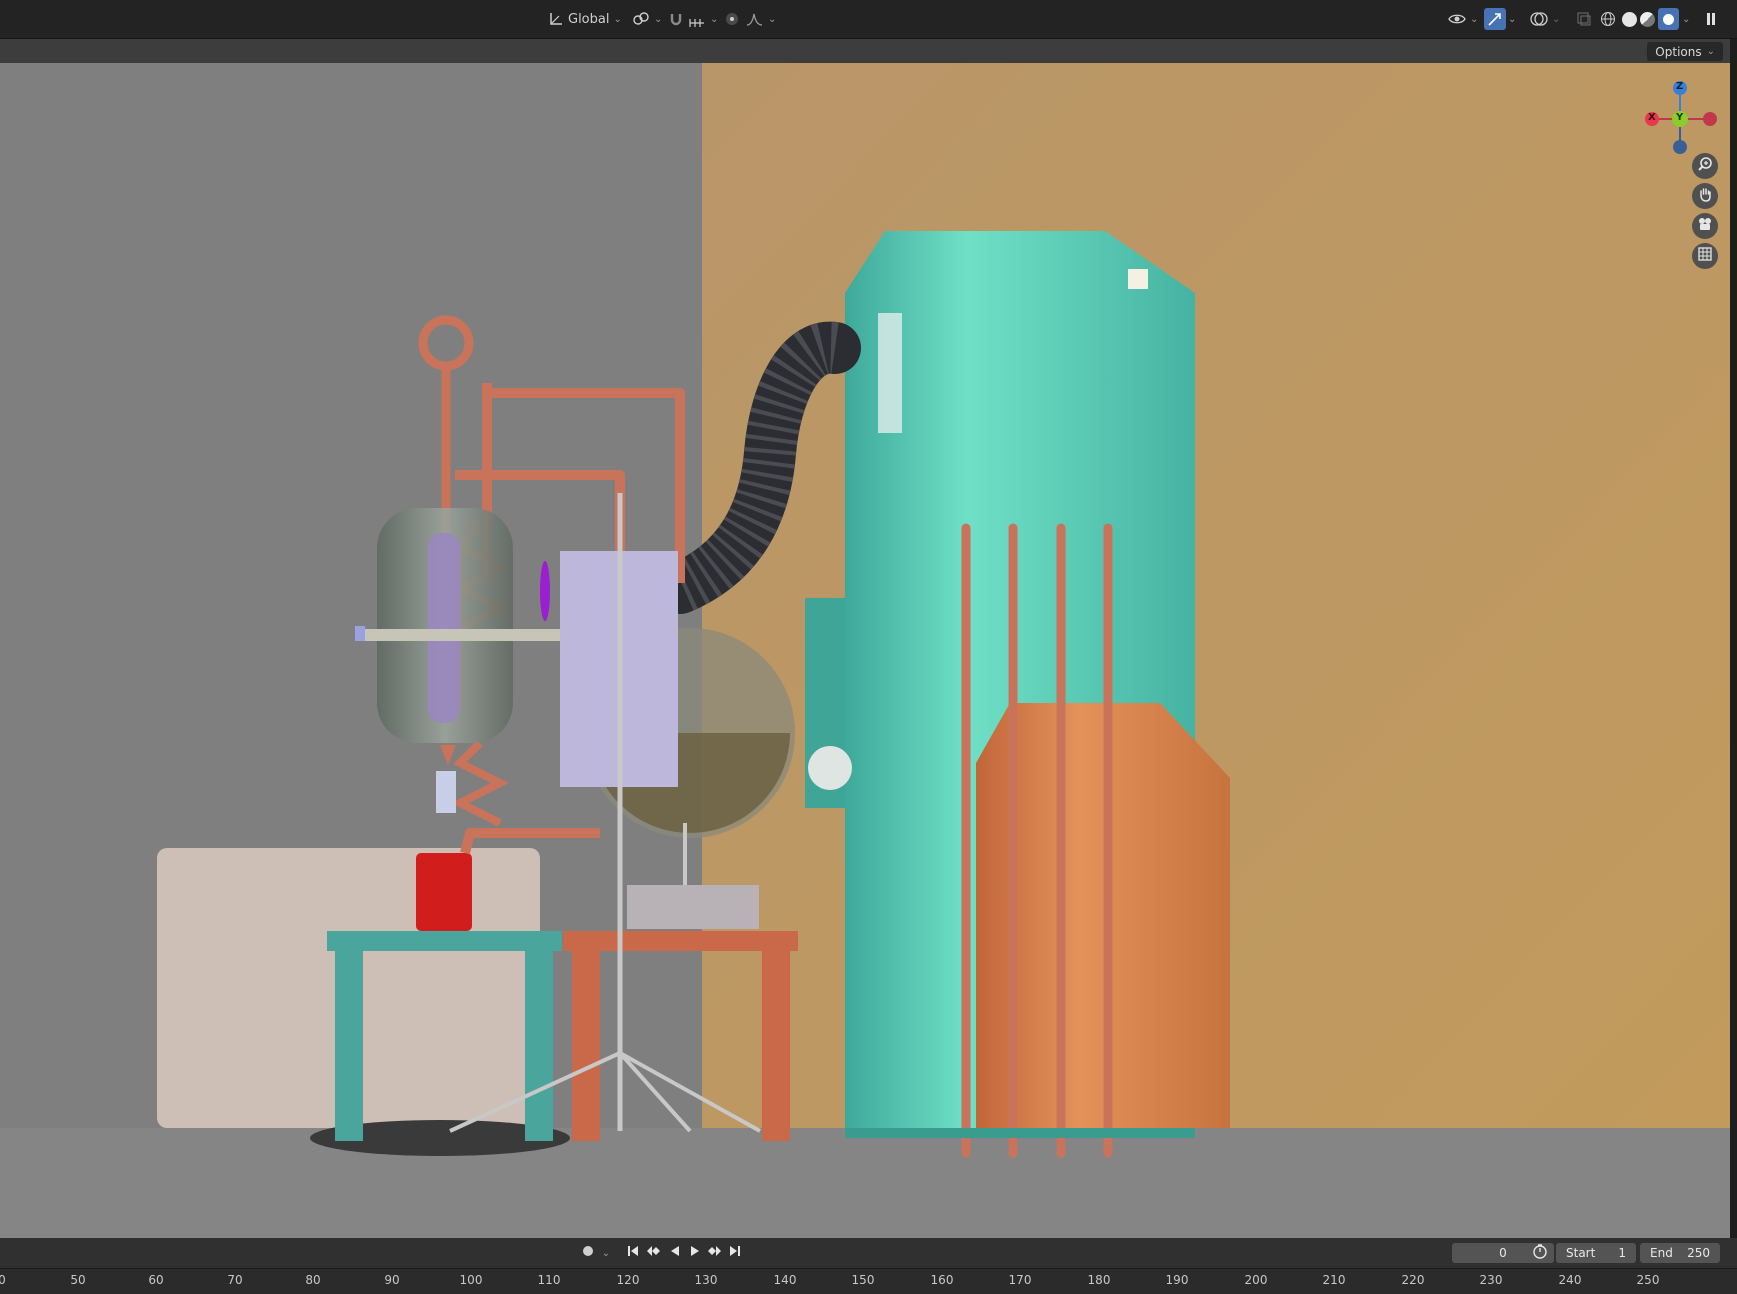 The width and height of the screenshot is (1737, 1294). I want to click on gizmo-x-label: X, so click(1652, 117).